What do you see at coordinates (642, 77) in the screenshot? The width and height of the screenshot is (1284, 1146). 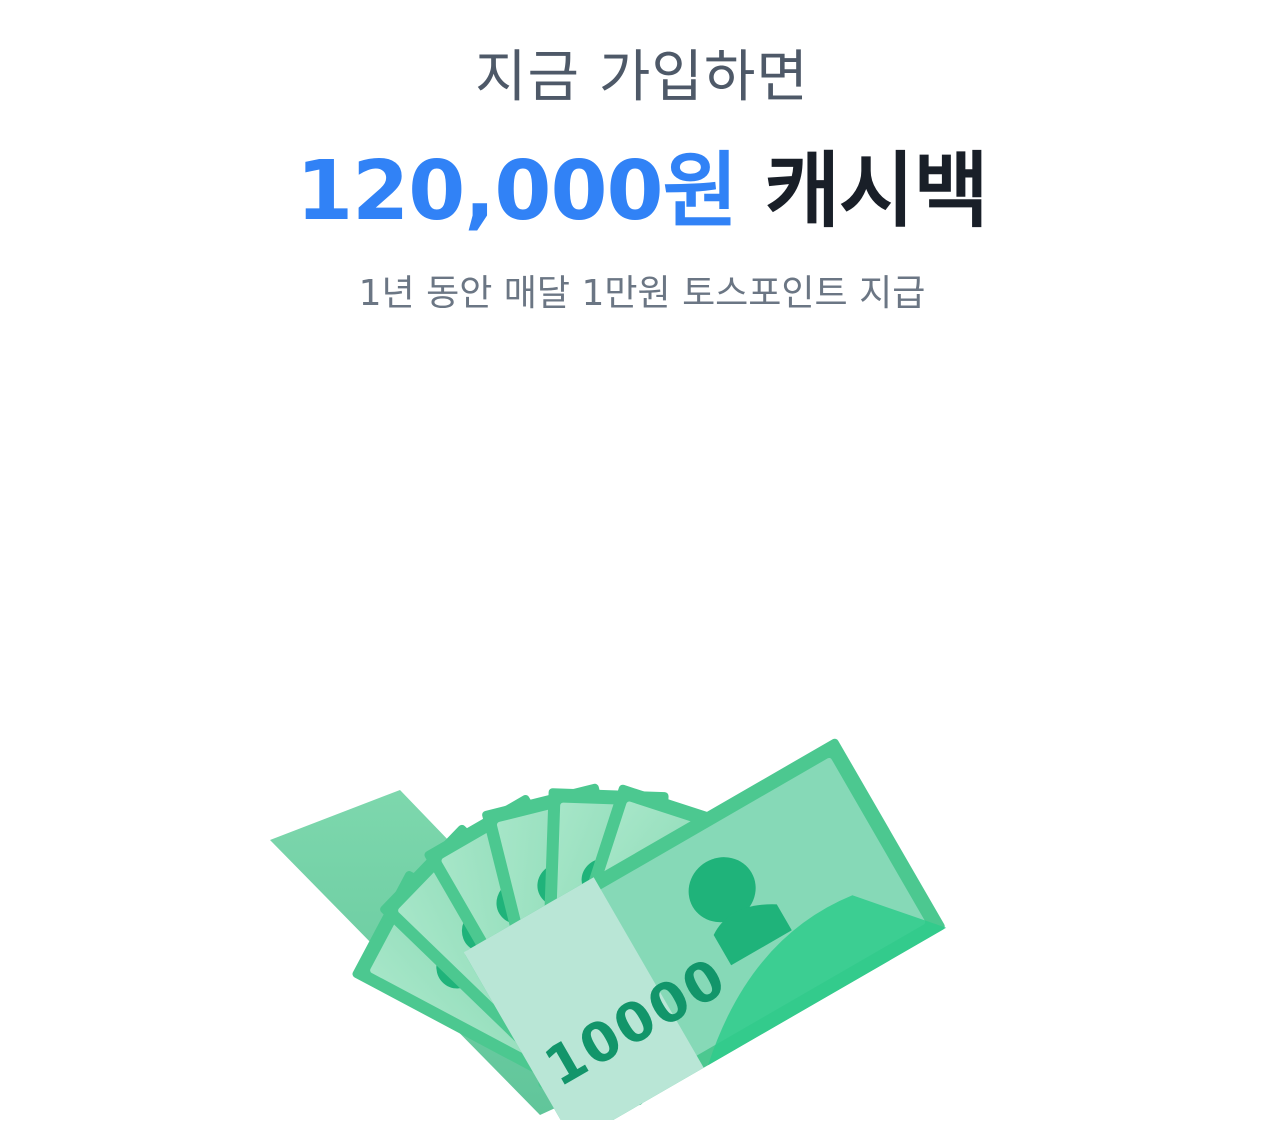 I see `promo-headline: 지금 가입하면` at bounding box center [642, 77].